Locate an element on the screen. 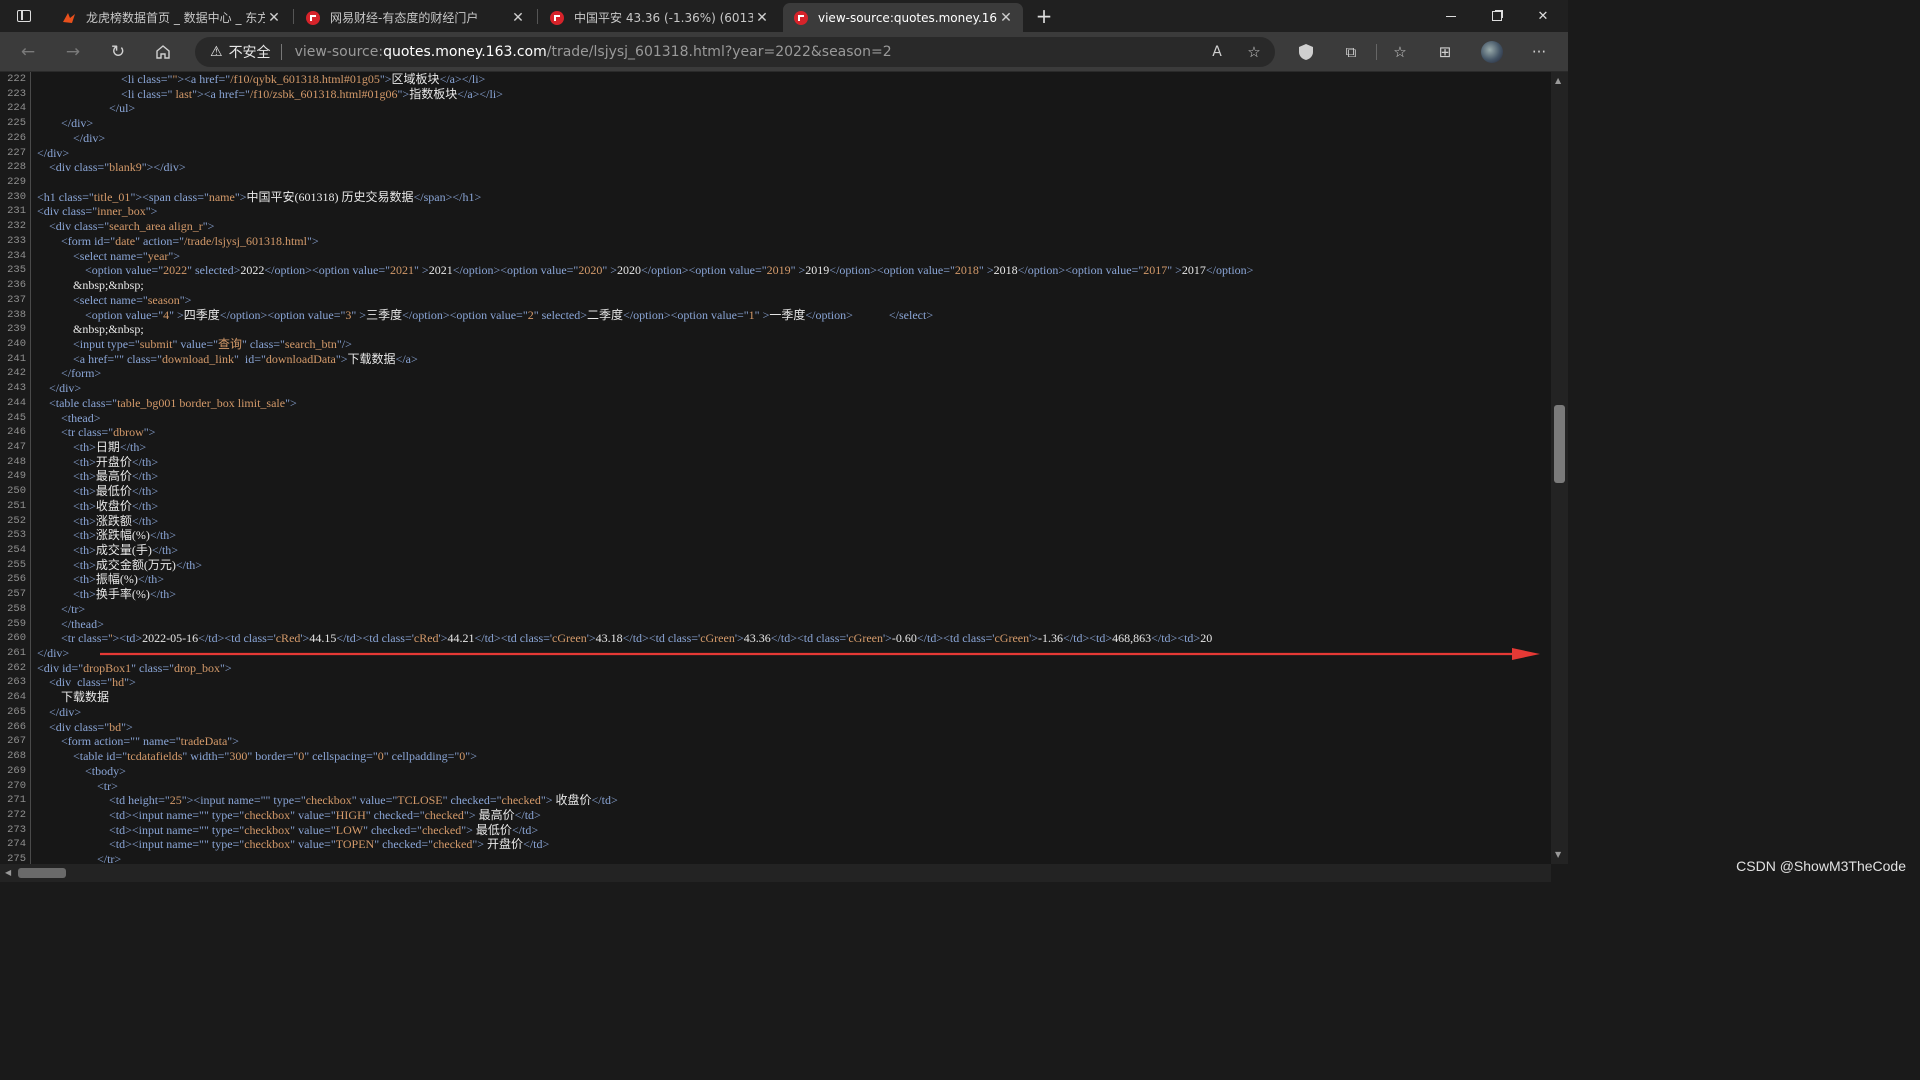  line-number: 273 is located at coordinates (16, 829).